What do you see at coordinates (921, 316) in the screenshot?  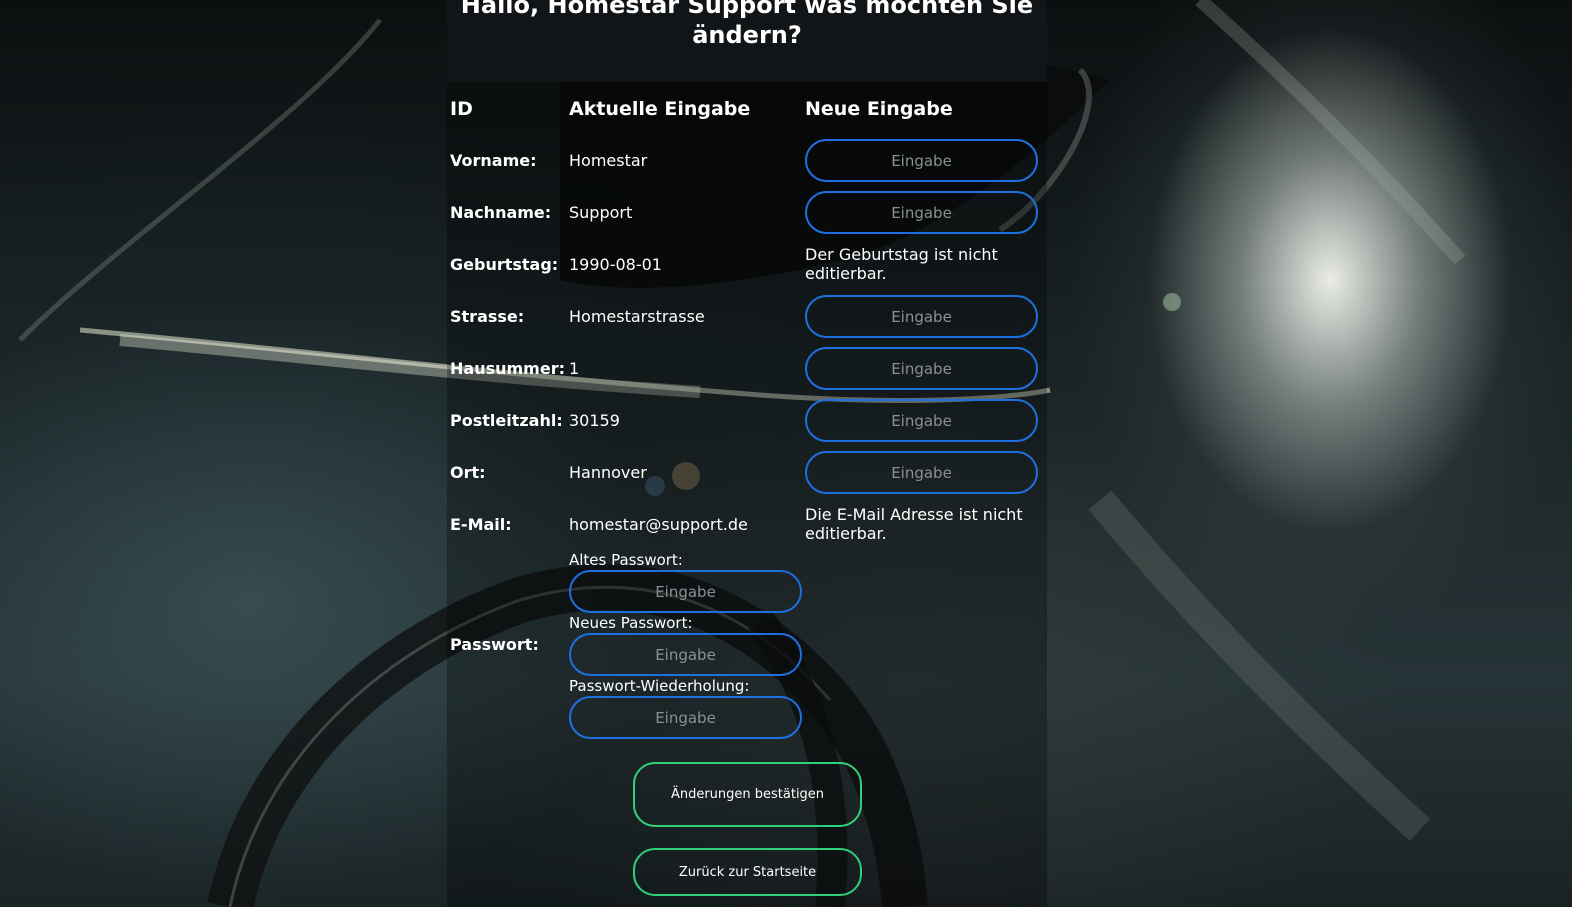 I see `strasse-input` at bounding box center [921, 316].